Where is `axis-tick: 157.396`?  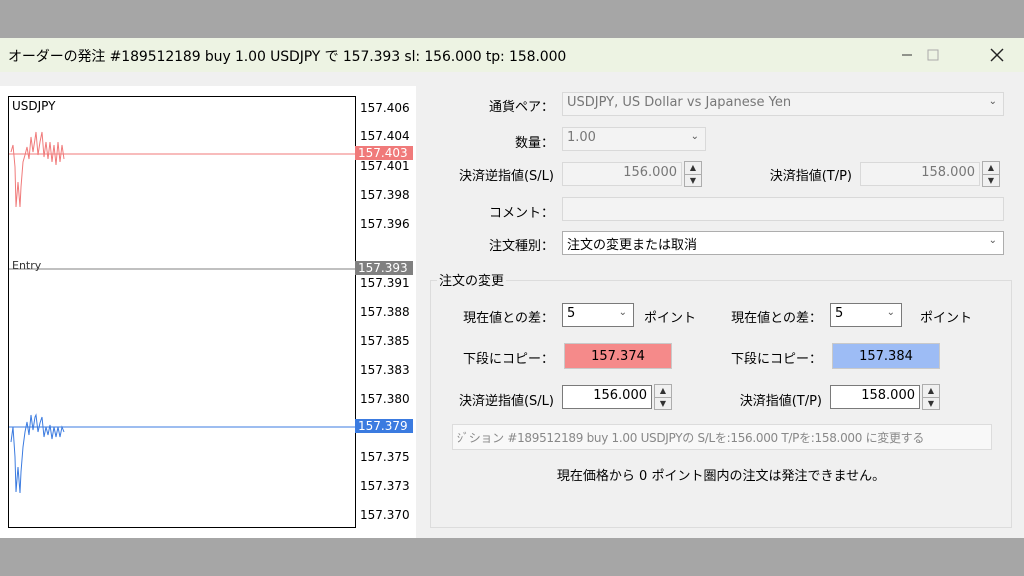 axis-tick: 157.396 is located at coordinates (385, 224).